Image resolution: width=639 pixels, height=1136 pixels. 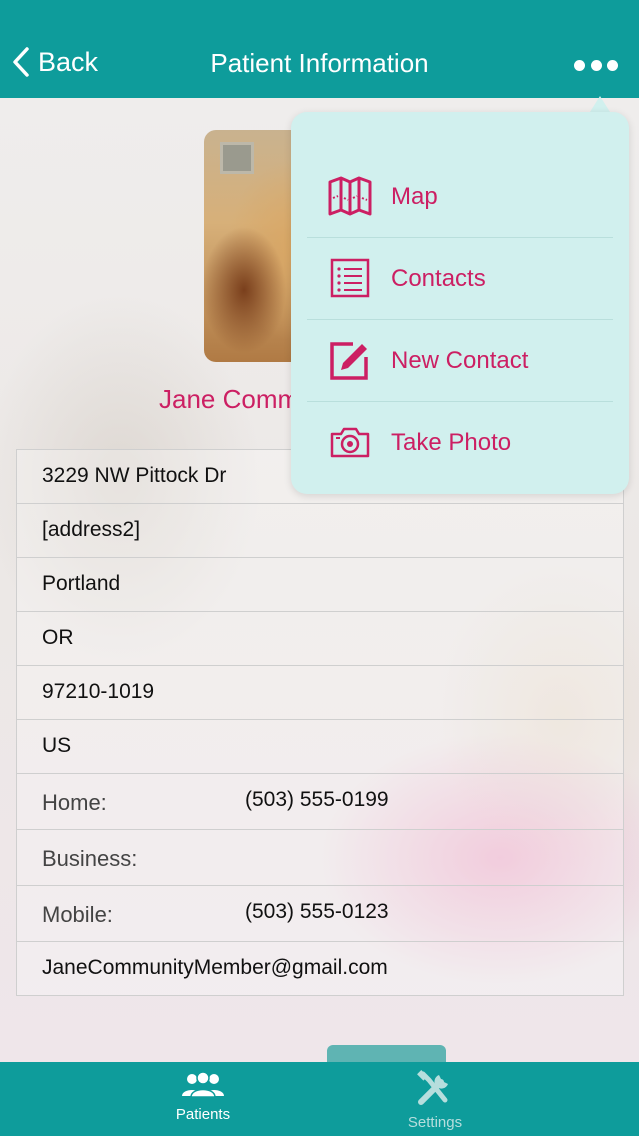 I want to click on tab-settings: Settings, so click(x=435, y=1100).